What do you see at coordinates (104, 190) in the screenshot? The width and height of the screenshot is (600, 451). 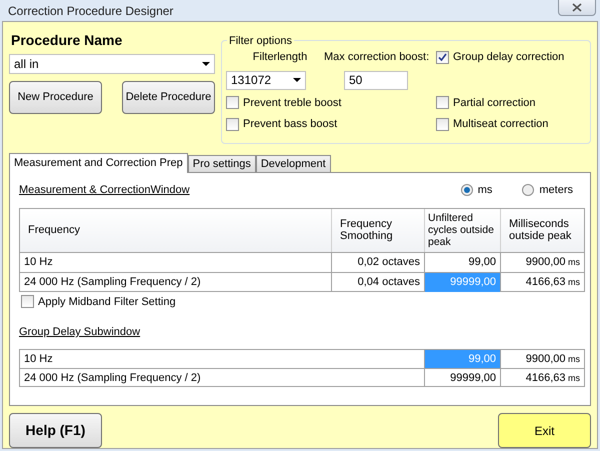 I see `section-title: Measurement & CorrectionWindow` at bounding box center [104, 190].